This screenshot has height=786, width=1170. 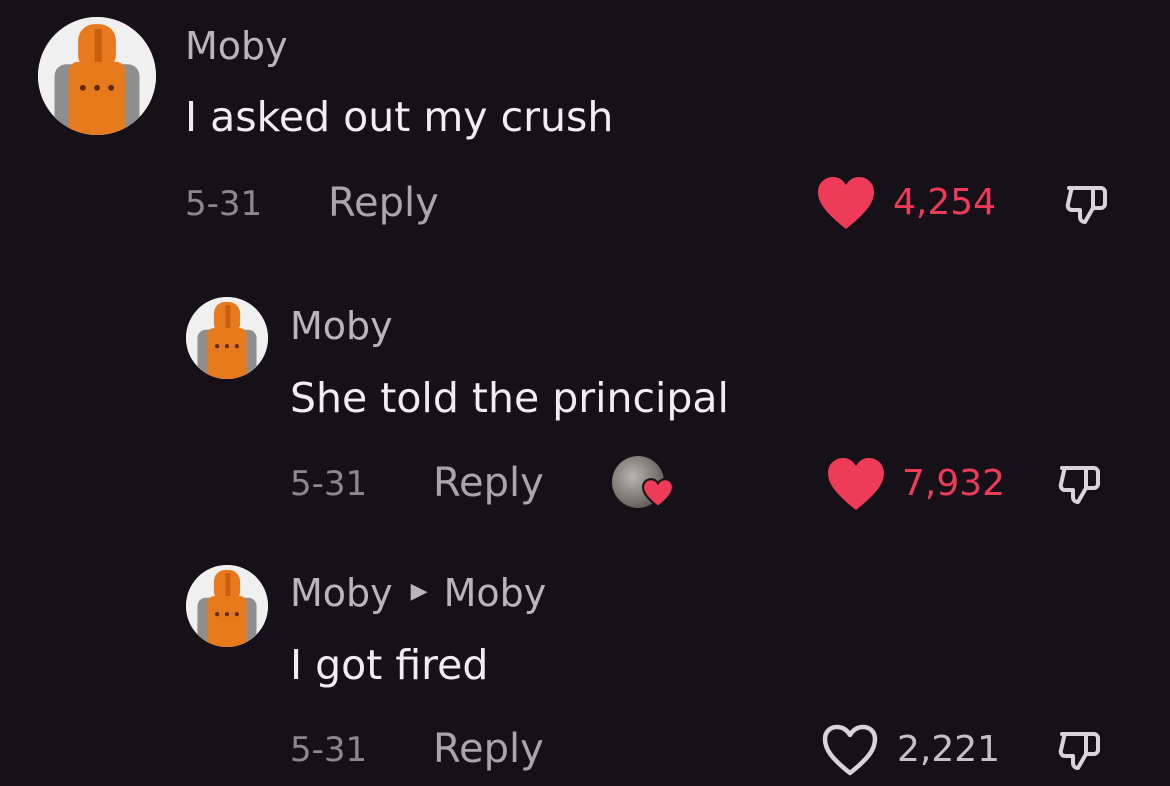 I want to click on like-count: 7,932, so click(x=954, y=483).